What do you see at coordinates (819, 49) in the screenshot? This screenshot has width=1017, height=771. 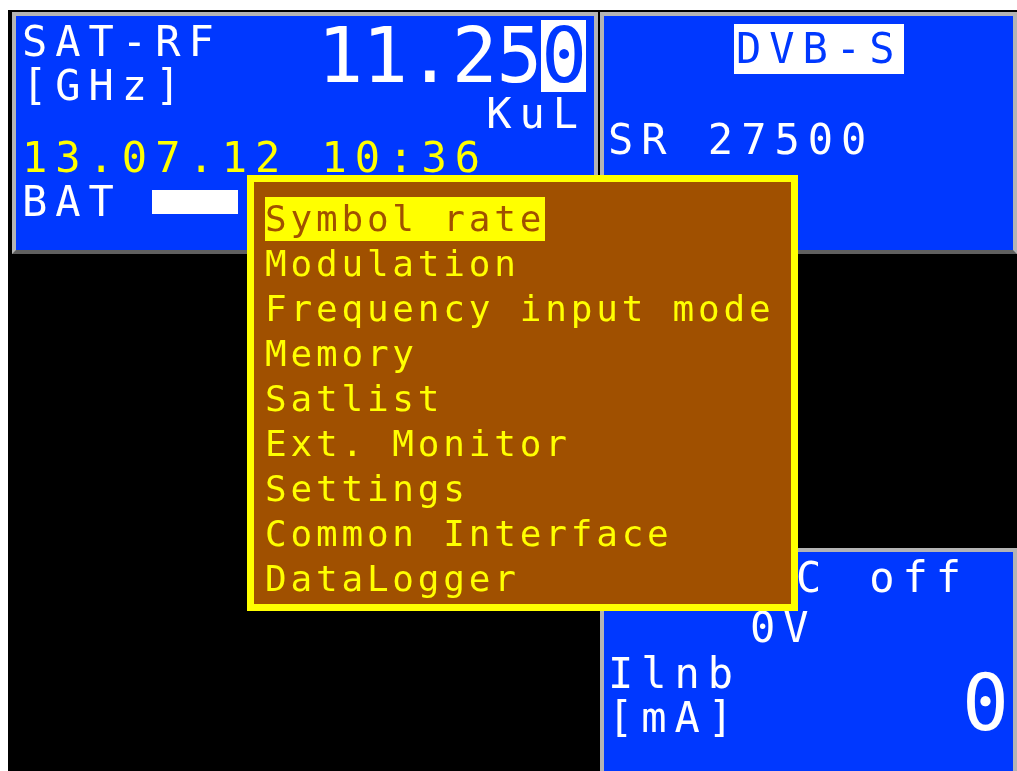 I see `standard-label: DVB-S` at bounding box center [819, 49].